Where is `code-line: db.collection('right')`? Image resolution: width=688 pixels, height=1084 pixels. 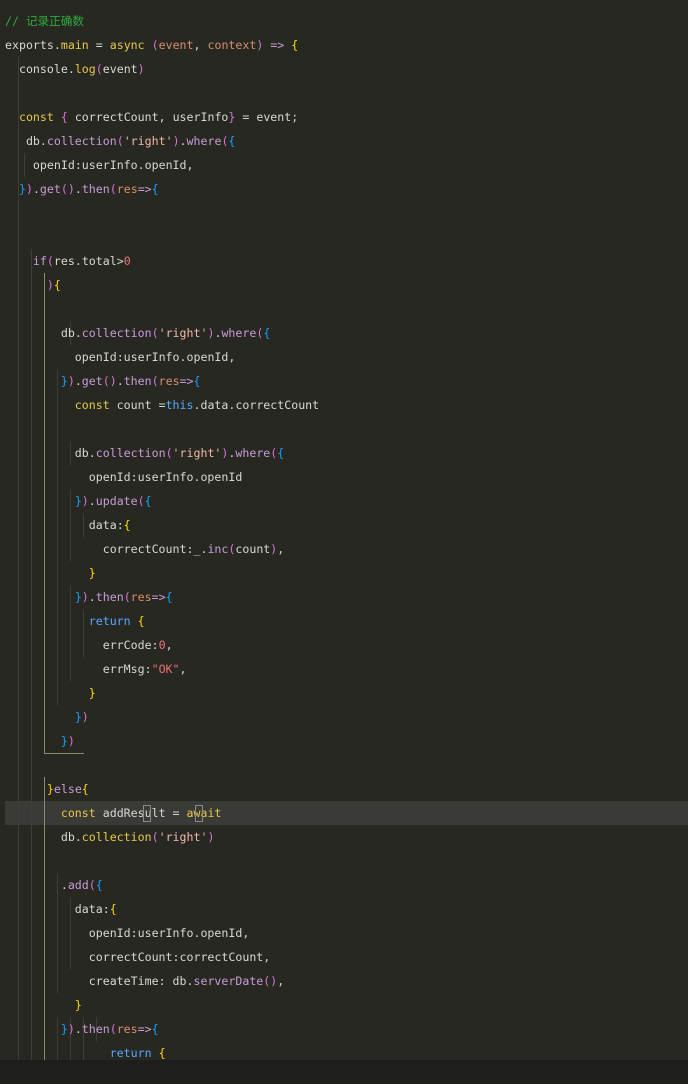
code-line: db.collection('right') is located at coordinates (110, 837).